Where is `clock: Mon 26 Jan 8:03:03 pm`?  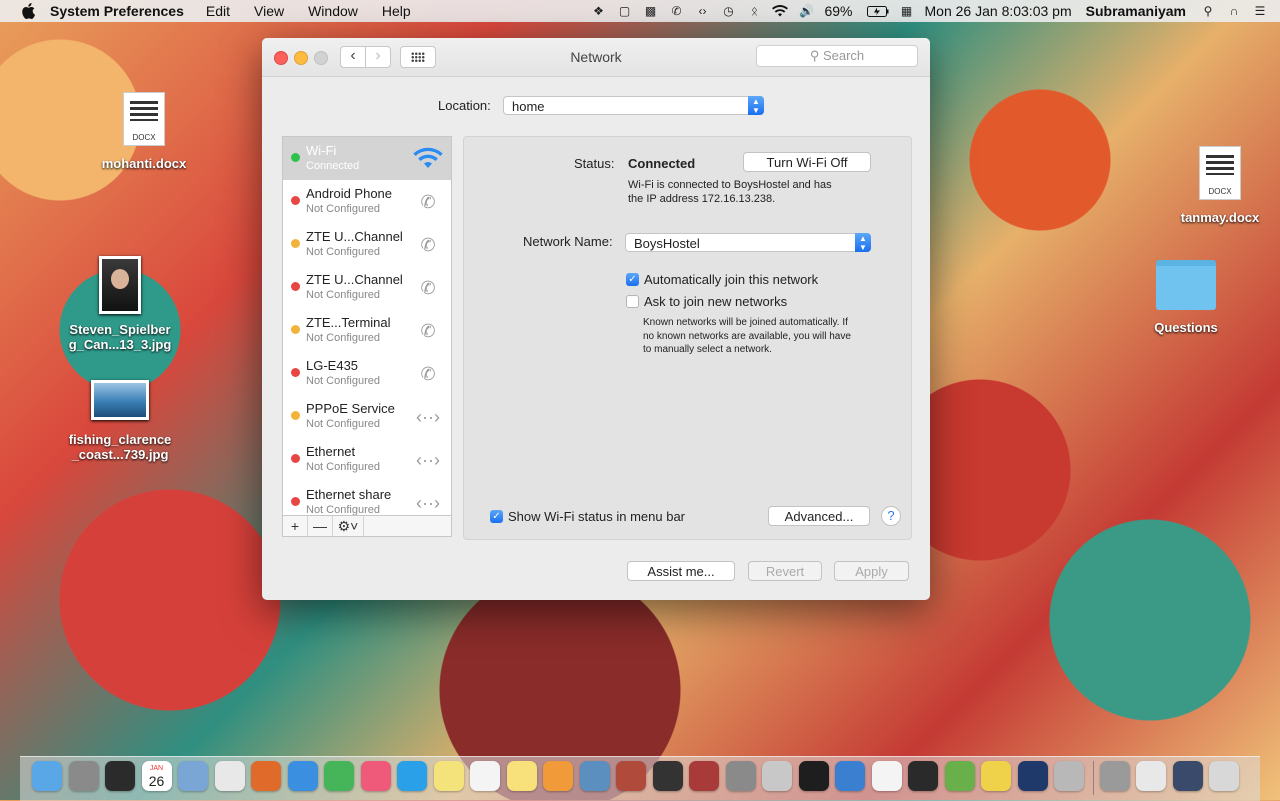
clock: Mon 26 Jan 8:03:03 pm is located at coordinates (998, 11).